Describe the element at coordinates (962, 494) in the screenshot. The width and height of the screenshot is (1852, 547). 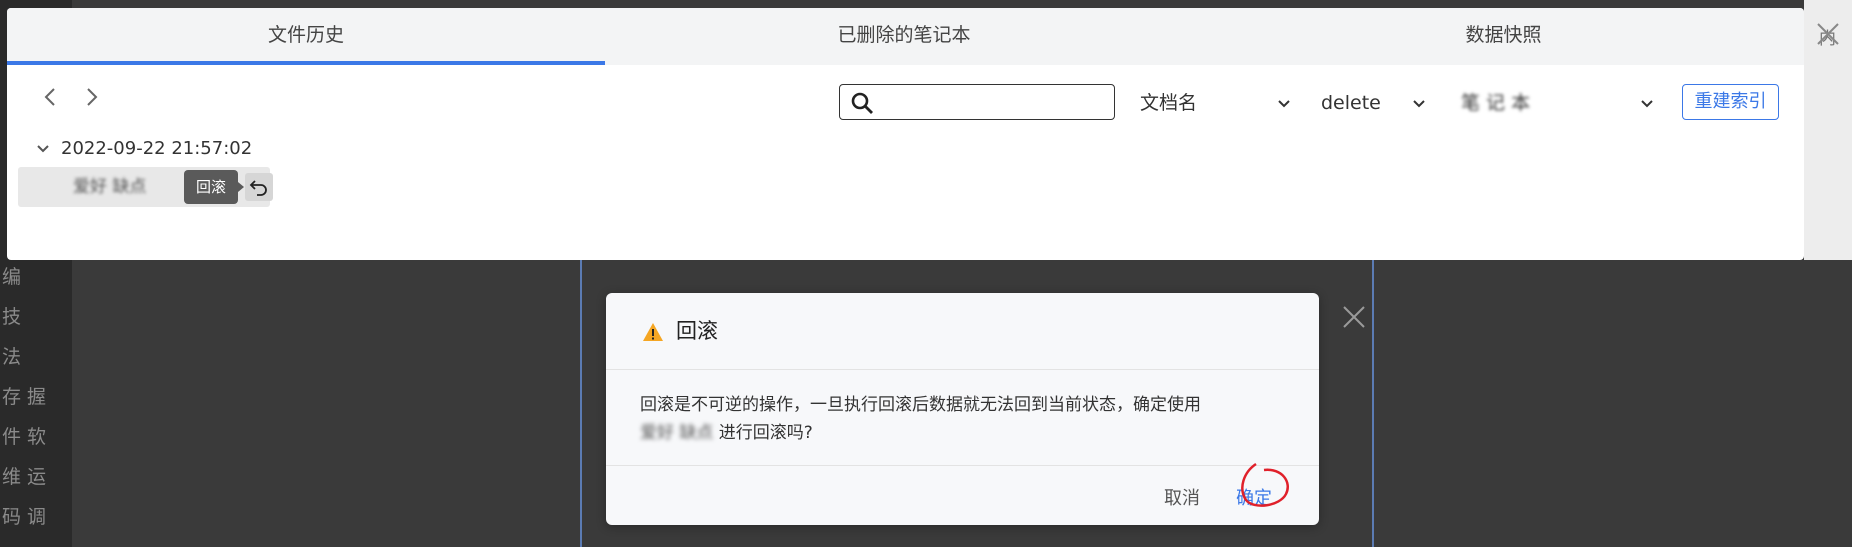
I see `dialog-footer: 取消 确定` at that location.